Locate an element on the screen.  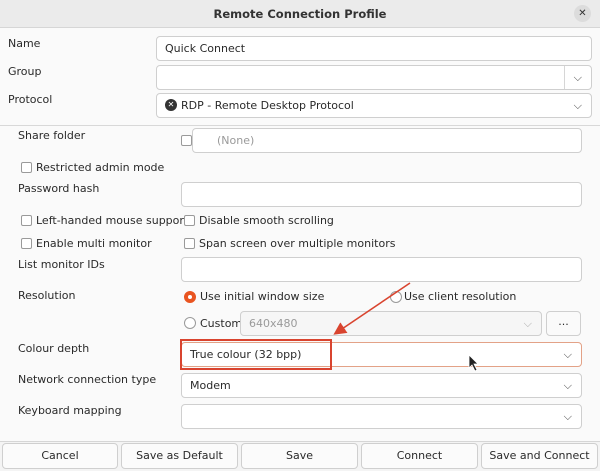
res-custom-value: 640x480 is located at coordinates (273, 323).